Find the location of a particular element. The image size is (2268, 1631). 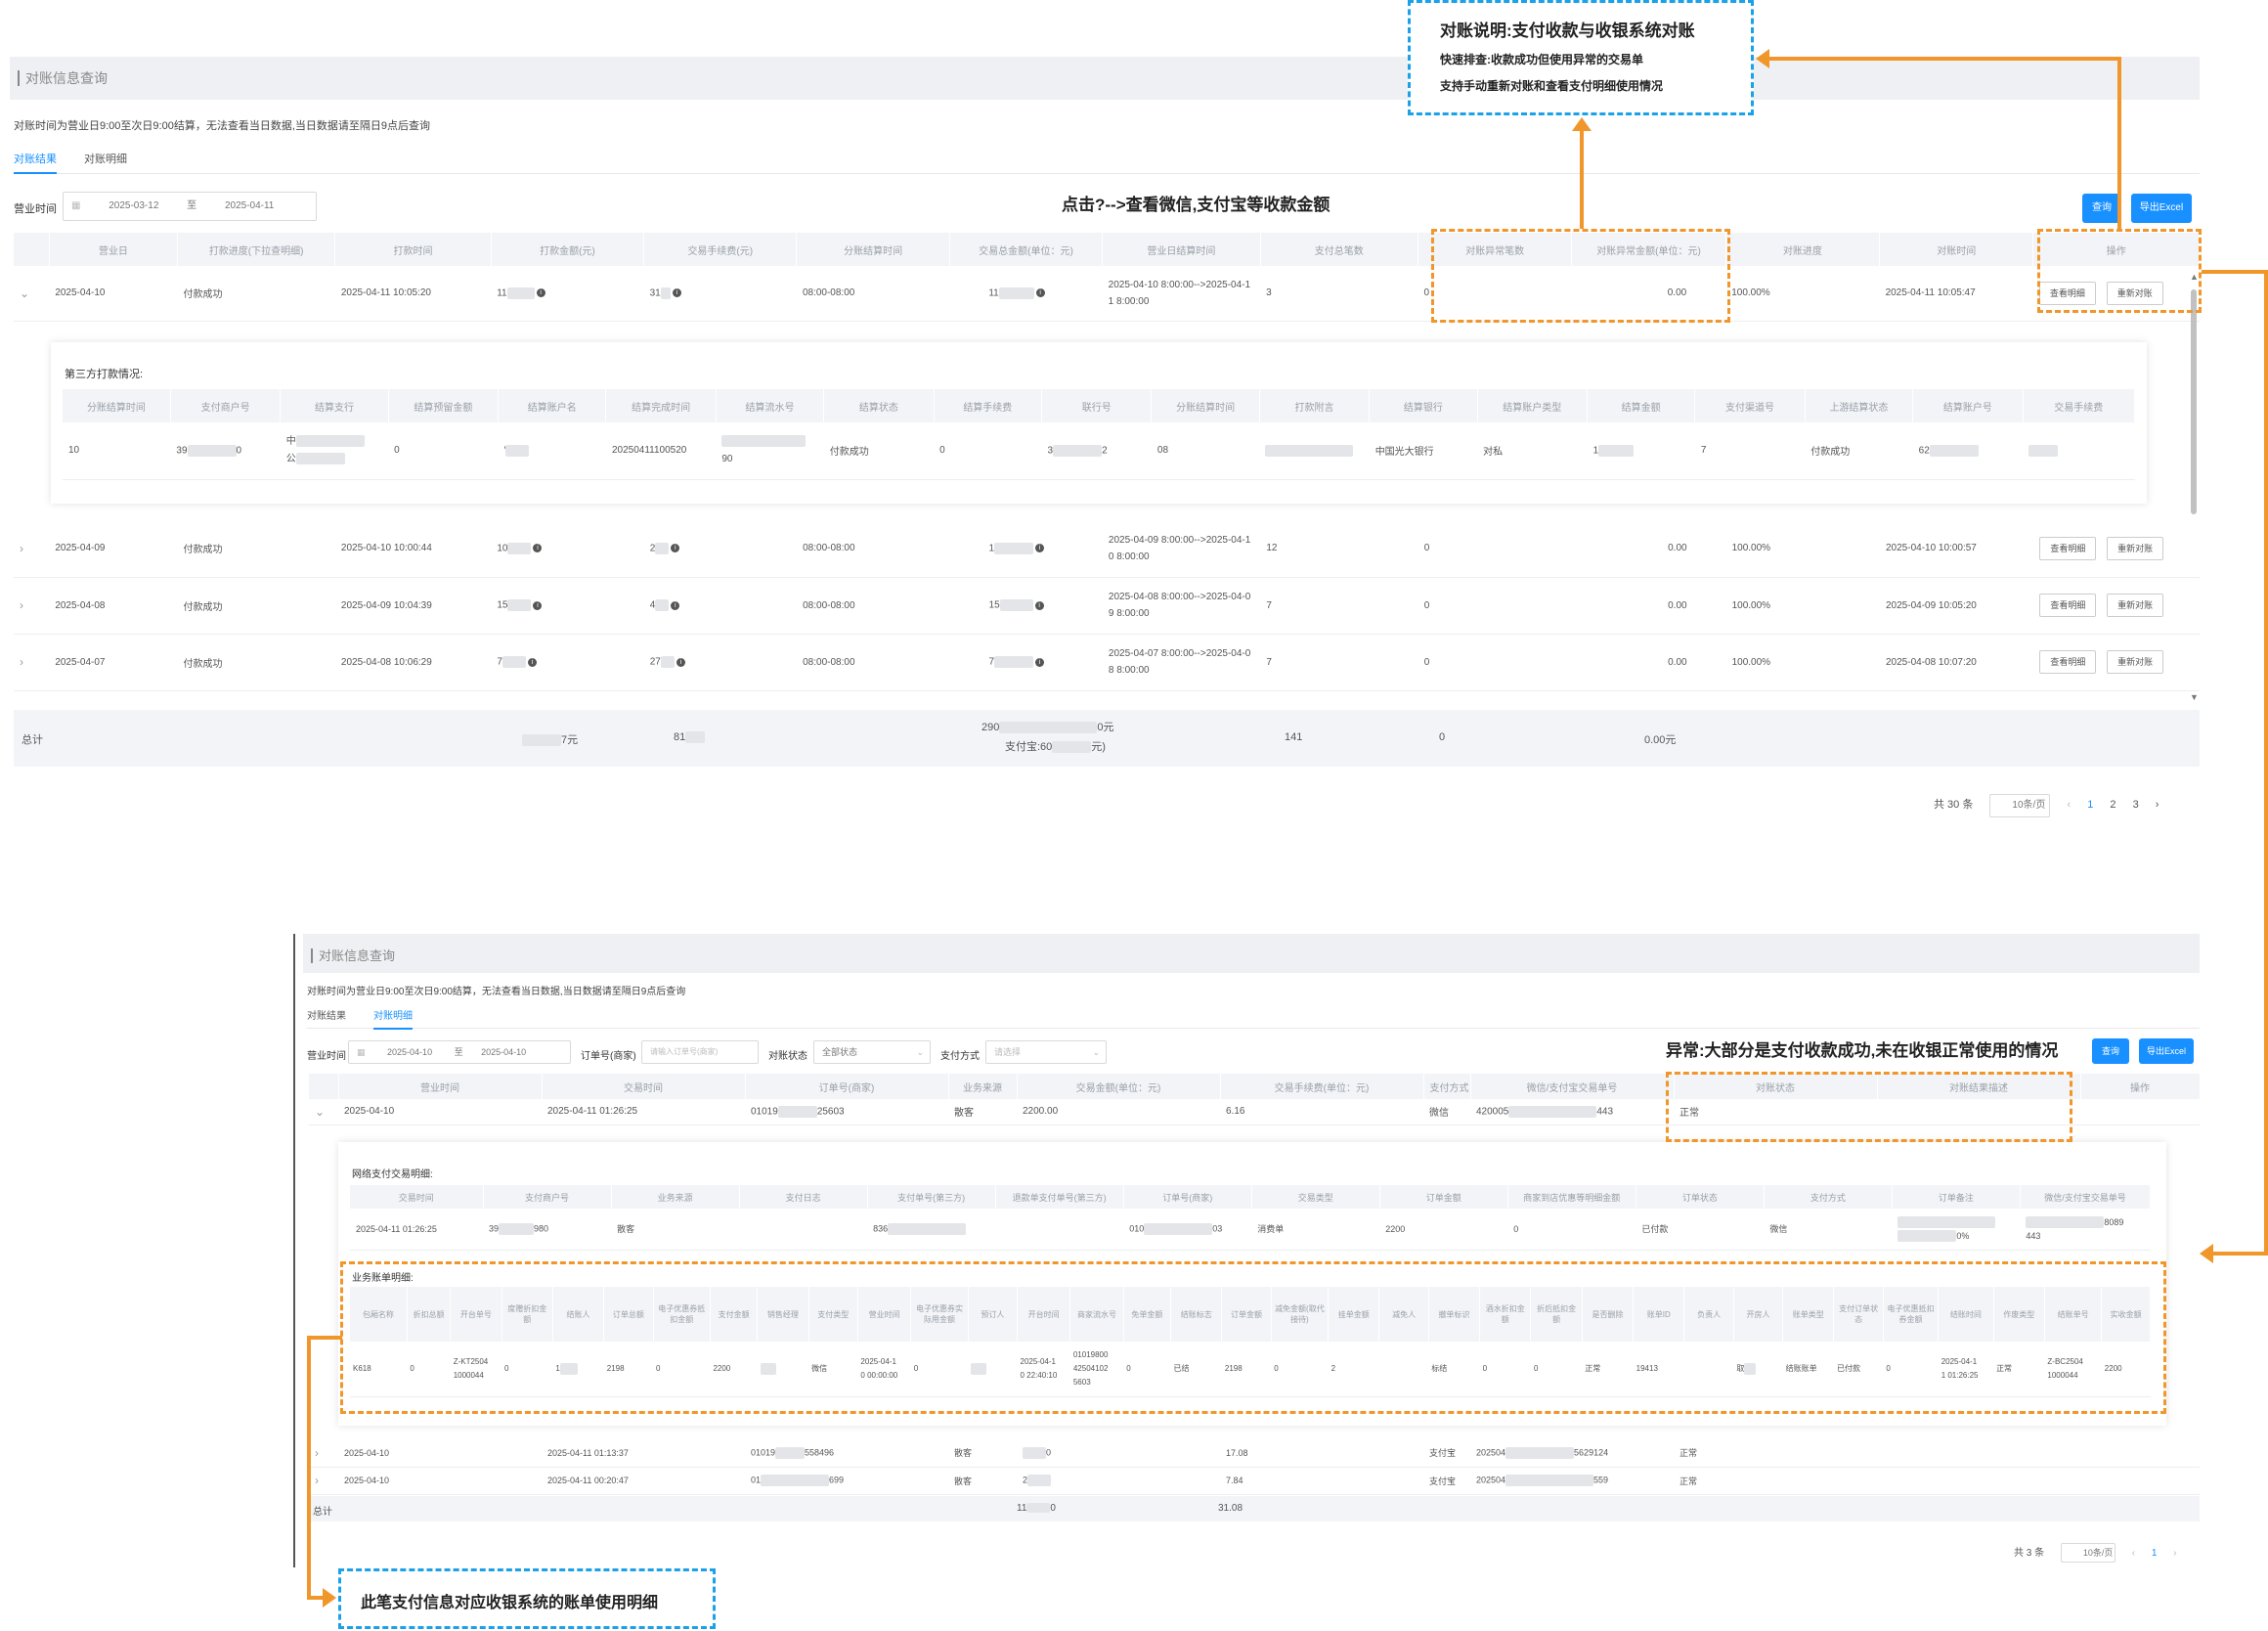

sub-cell: 39 0 is located at coordinates (225, 451).